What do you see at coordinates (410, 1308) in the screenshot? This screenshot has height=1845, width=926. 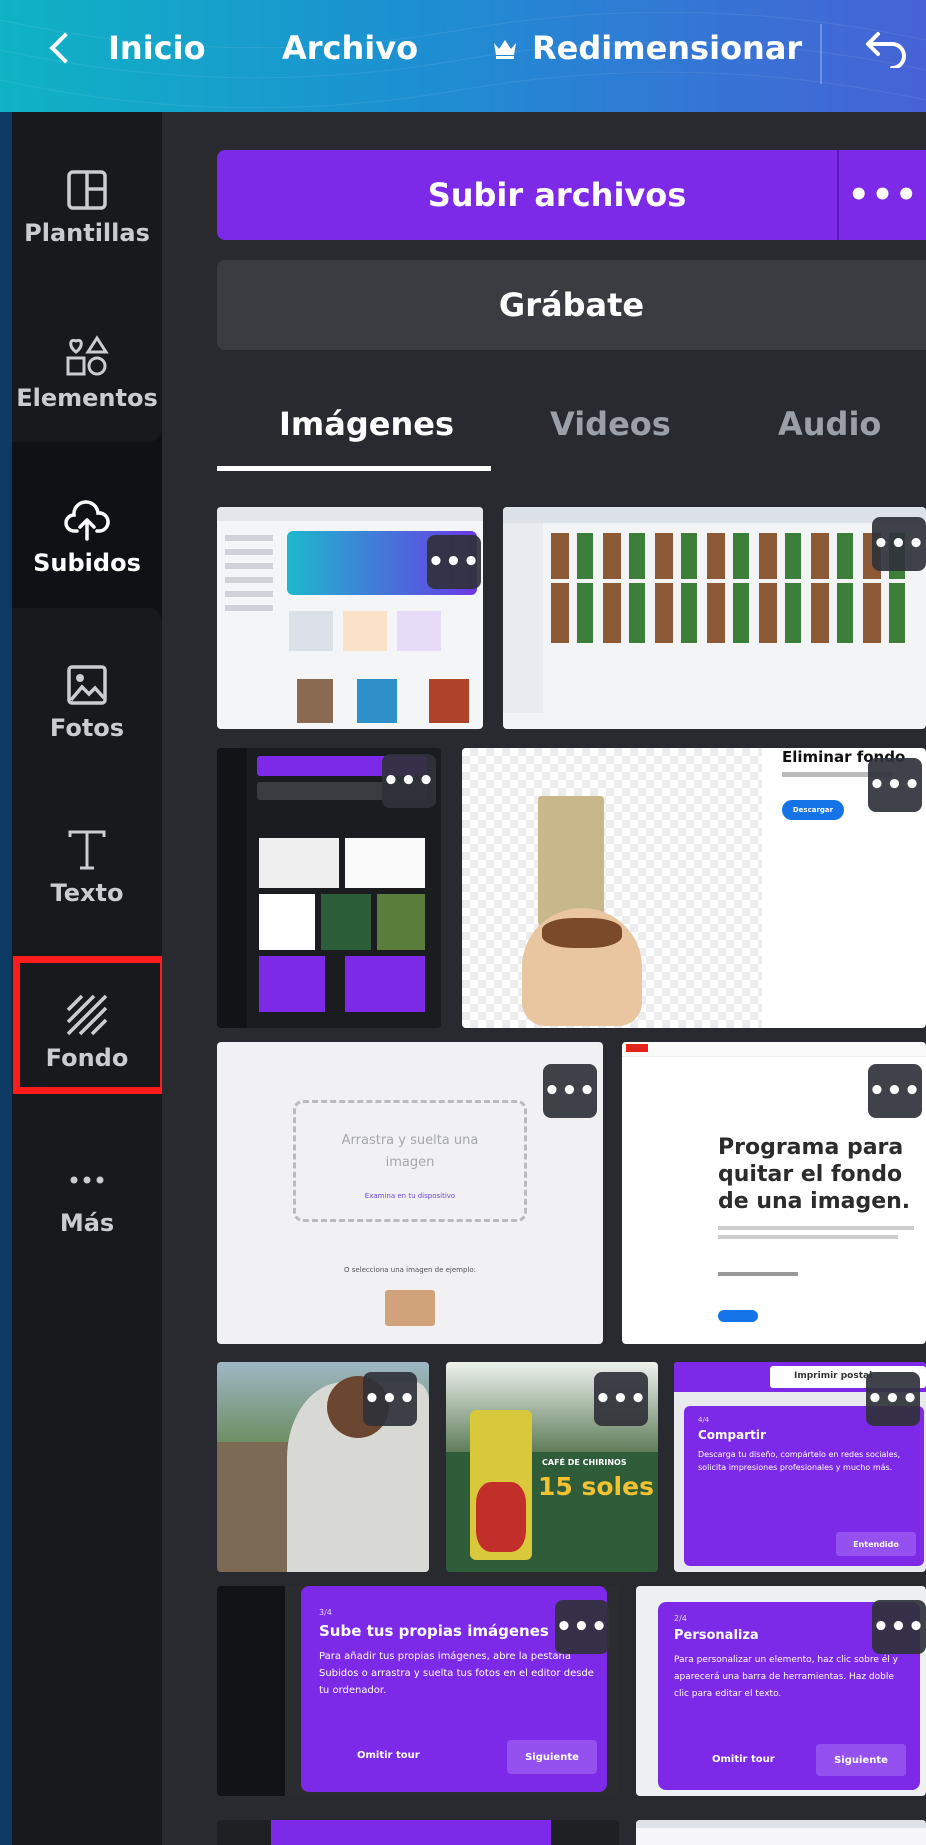 I see `sample-image` at bounding box center [410, 1308].